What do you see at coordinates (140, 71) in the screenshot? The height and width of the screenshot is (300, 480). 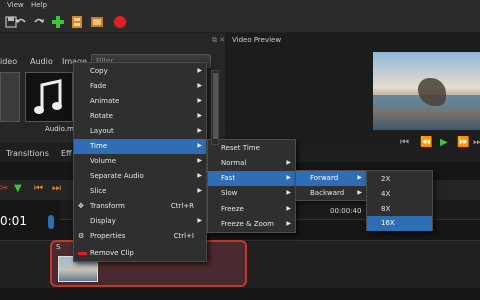 I see `menu-item-copy: Copy ▶` at bounding box center [140, 71].